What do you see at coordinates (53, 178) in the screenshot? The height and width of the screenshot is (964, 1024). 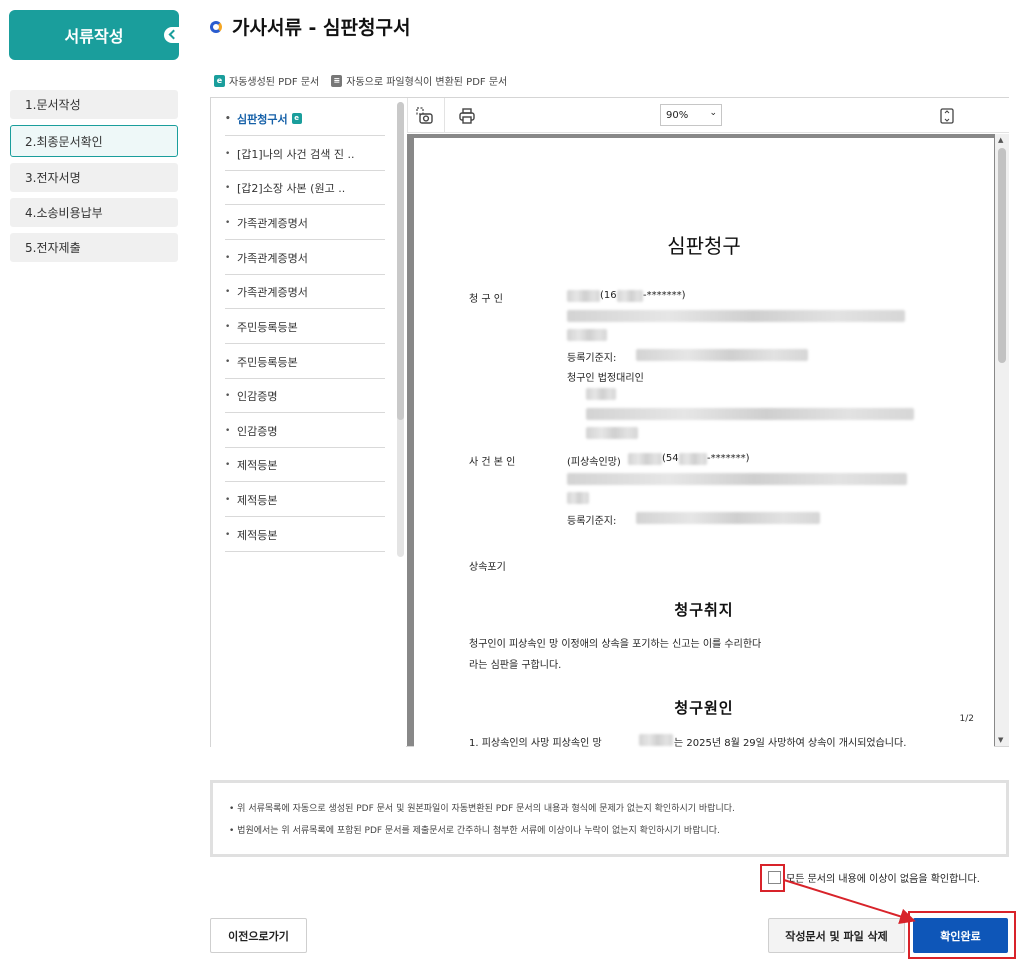 I see `sidebar-item-label: 3.전자서명` at bounding box center [53, 178].